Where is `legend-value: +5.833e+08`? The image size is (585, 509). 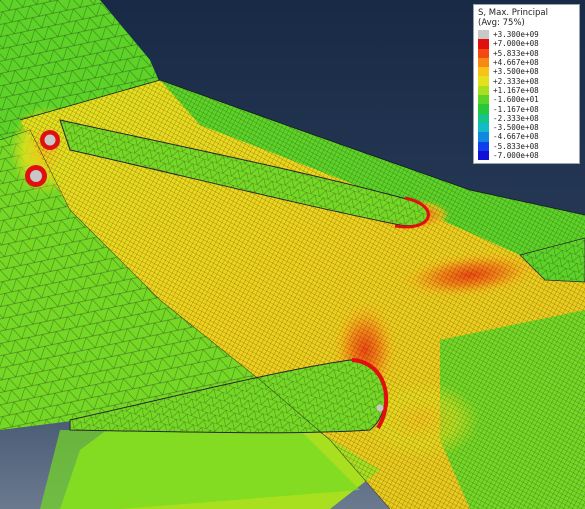
legend-value: +5.833e+08 is located at coordinates (516, 53).